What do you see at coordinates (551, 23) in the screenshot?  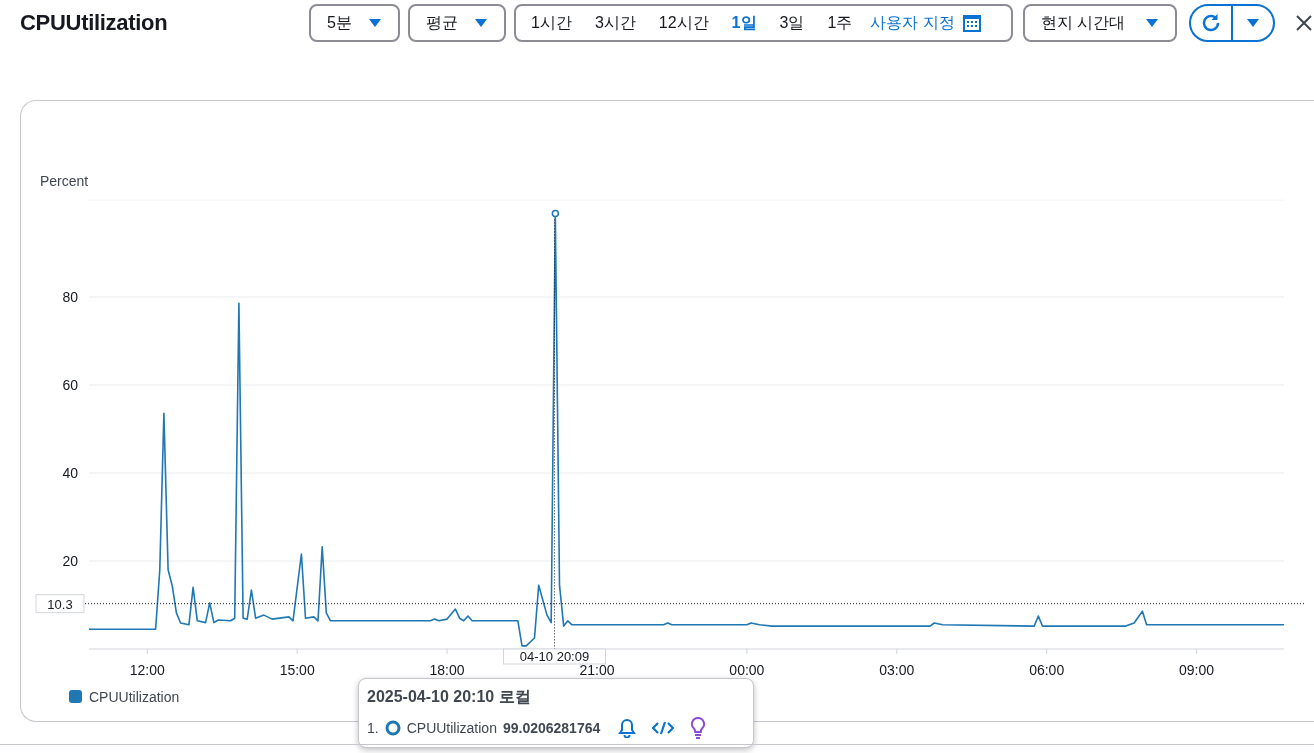 I see `time-range-option: 1시간` at bounding box center [551, 23].